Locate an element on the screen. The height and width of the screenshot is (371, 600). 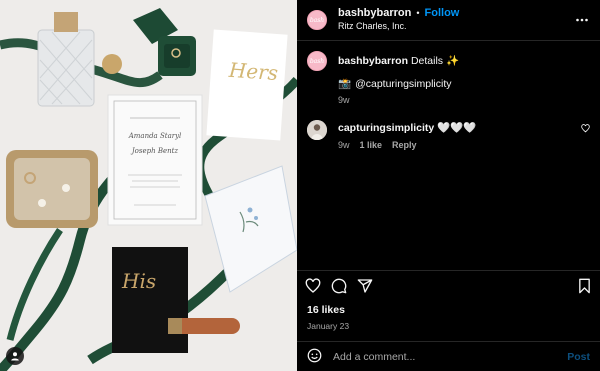
save-button is located at coordinates (584, 286).